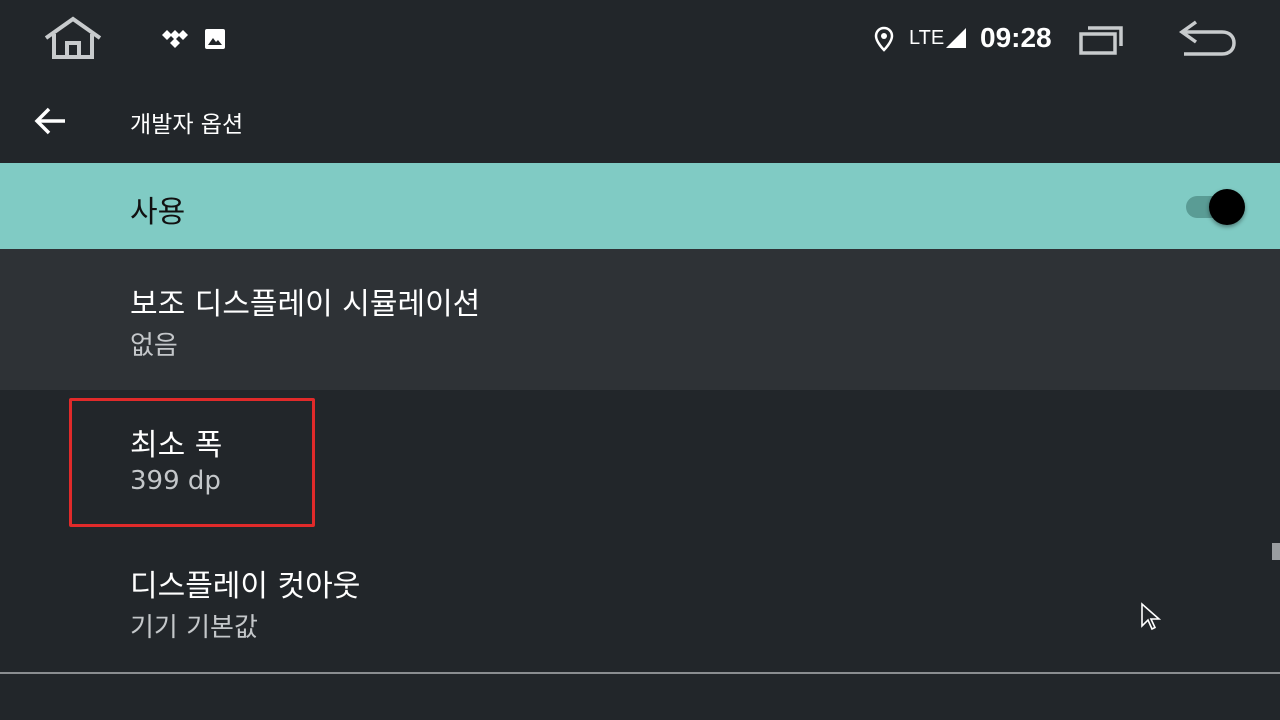 The width and height of the screenshot is (1280, 720). Describe the element at coordinates (1227, 207) in the screenshot. I see `toggle-thumb` at that location.